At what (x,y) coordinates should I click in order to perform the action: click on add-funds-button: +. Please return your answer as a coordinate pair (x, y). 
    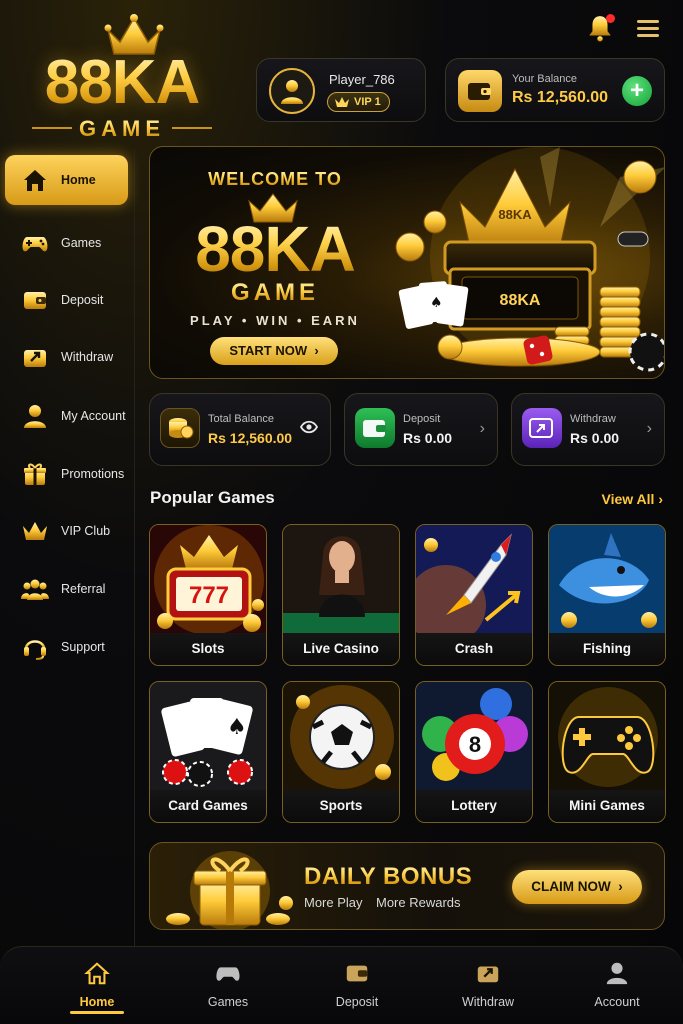
    Looking at the image, I should click on (637, 91).